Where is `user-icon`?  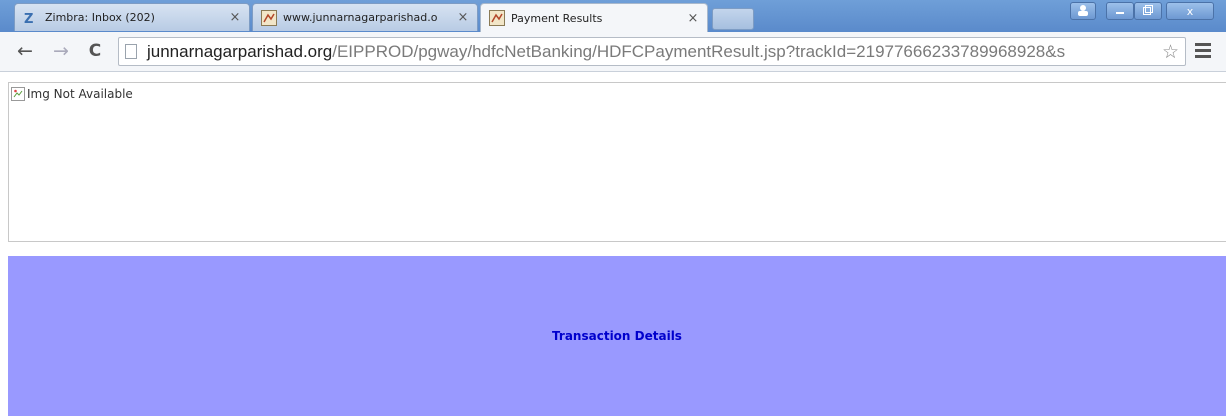
user-icon is located at coordinates (1083, 11).